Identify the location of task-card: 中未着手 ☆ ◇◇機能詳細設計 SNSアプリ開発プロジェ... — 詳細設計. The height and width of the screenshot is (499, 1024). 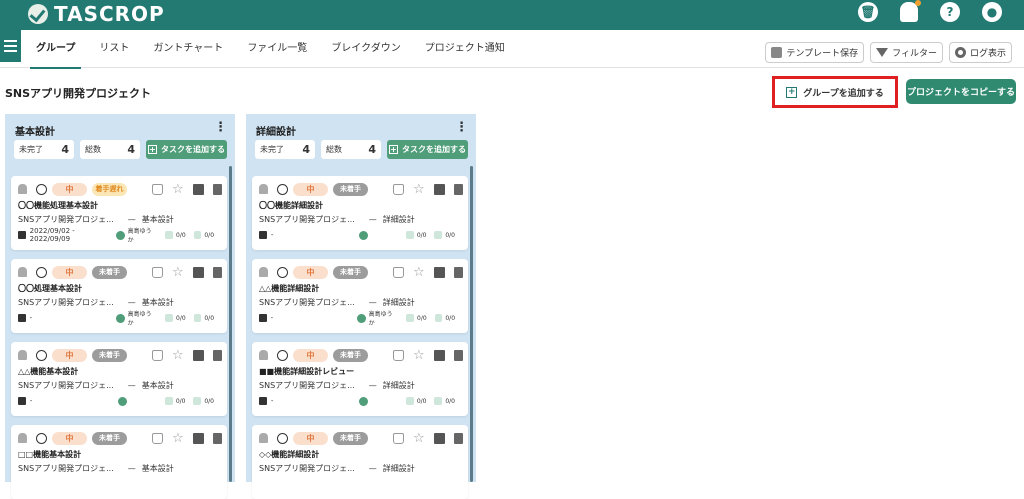
(360, 462).